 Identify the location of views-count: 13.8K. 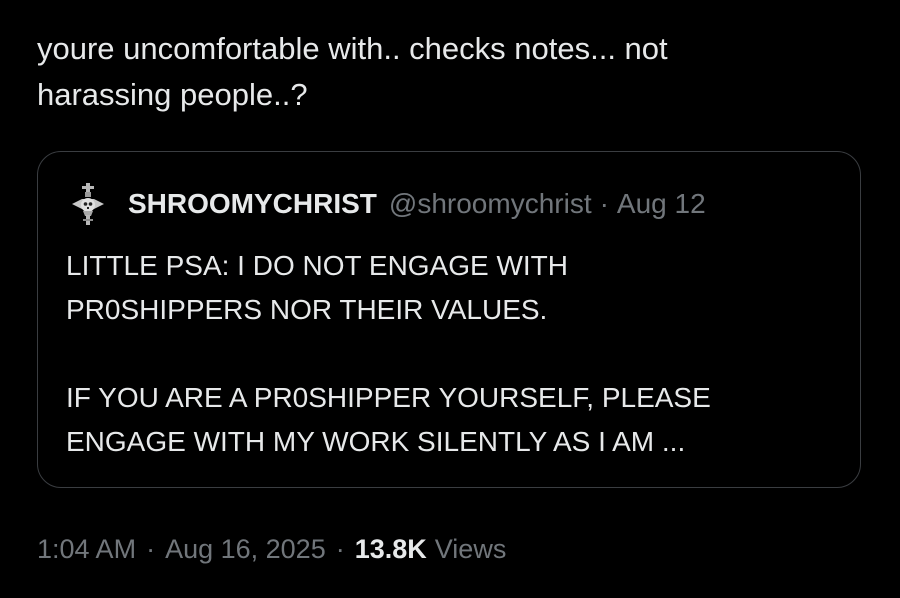
(391, 549).